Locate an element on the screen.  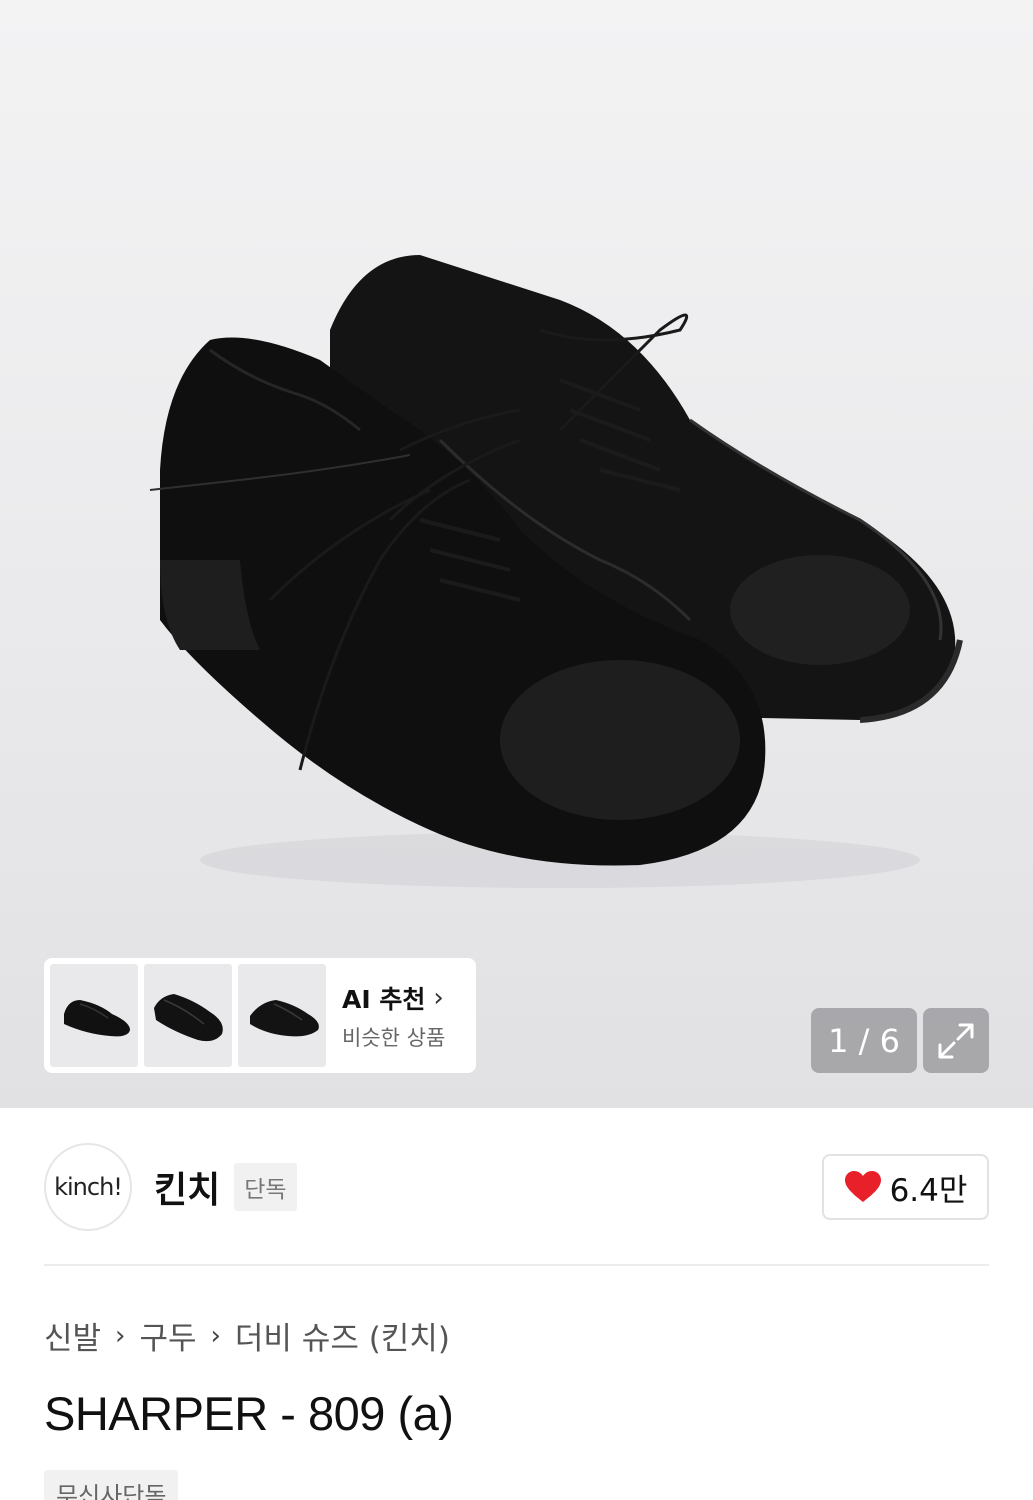
expand-icon is located at coordinates (956, 1040).